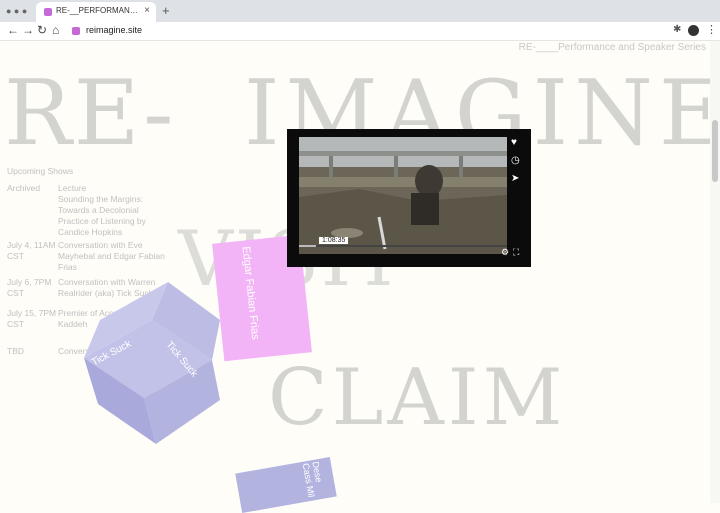 This screenshot has width=720, height=513. Describe the element at coordinates (28, 30) in the screenshot. I see `forward-icon: →` at that location.